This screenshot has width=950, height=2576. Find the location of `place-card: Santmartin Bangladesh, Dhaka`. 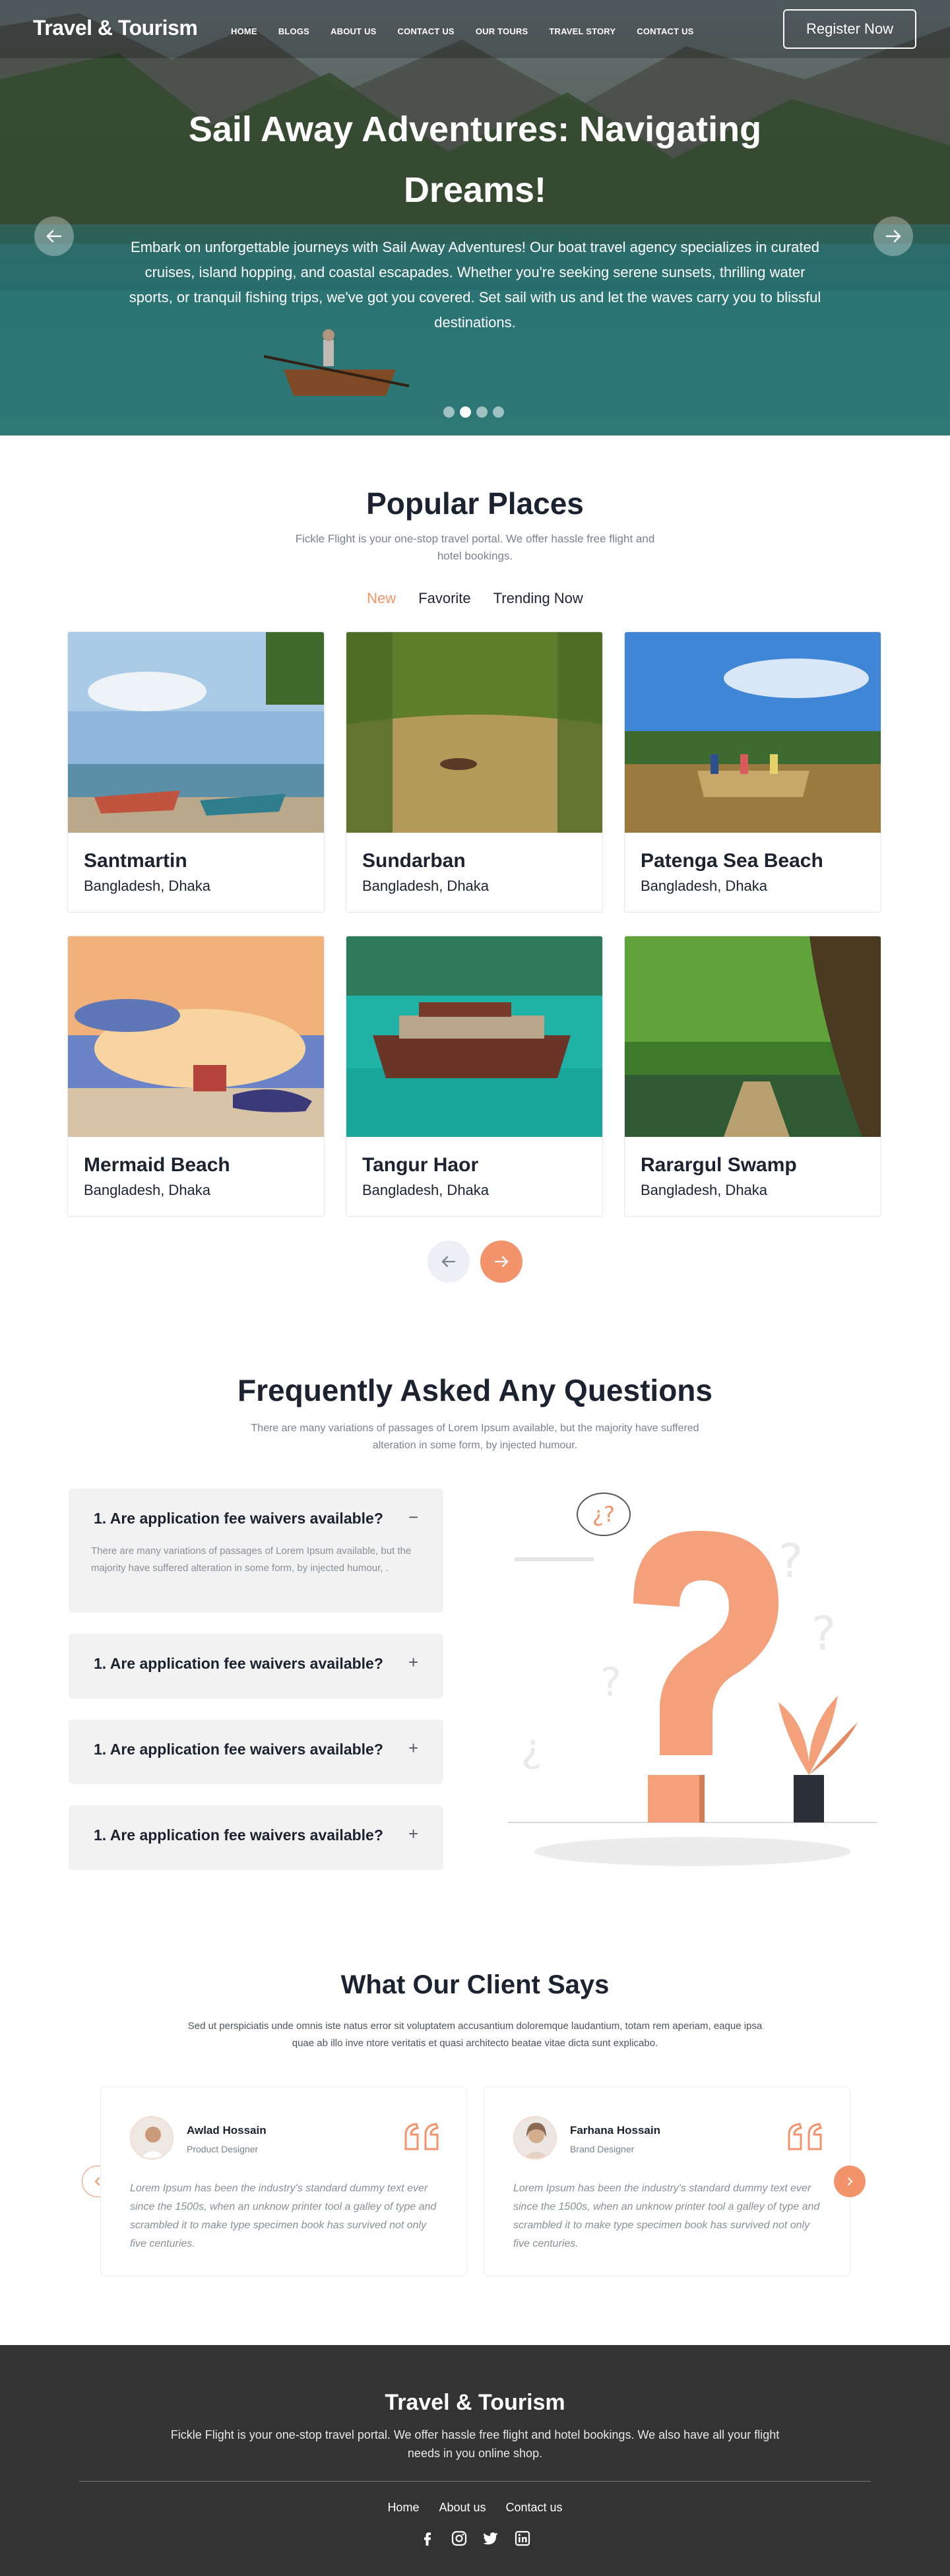

place-card: Santmartin Bangladesh, Dhaka is located at coordinates (196, 772).